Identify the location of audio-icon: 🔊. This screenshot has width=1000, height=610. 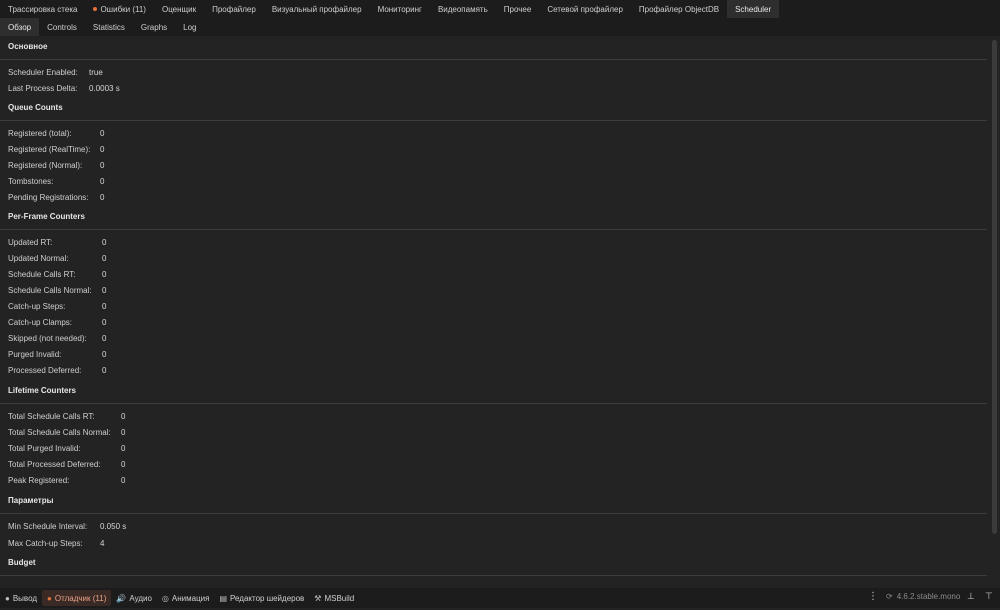
(121, 598).